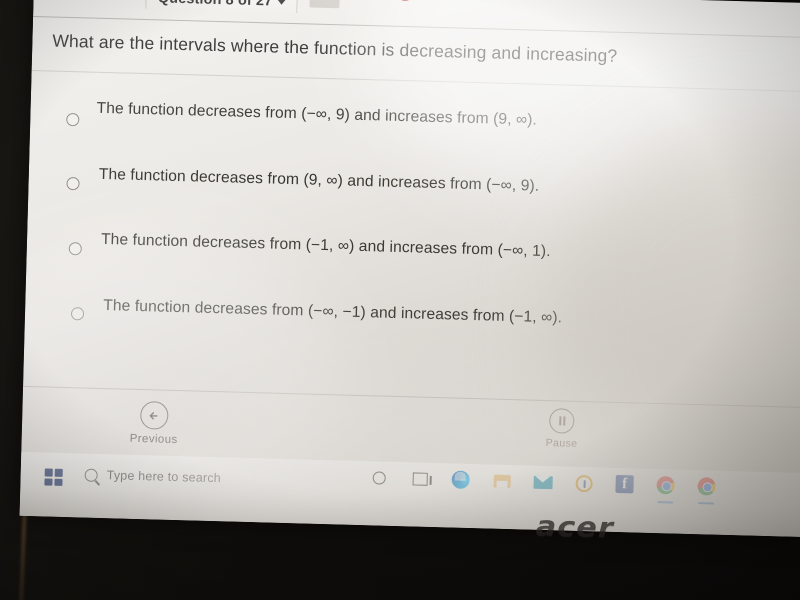 The image size is (800, 600). I want to click on radio-button-c, so click(75, 249).